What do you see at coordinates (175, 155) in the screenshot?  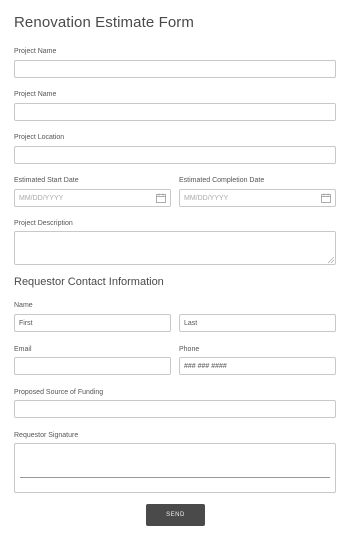 I see `project-location-input` at bounding box center [175, 155].